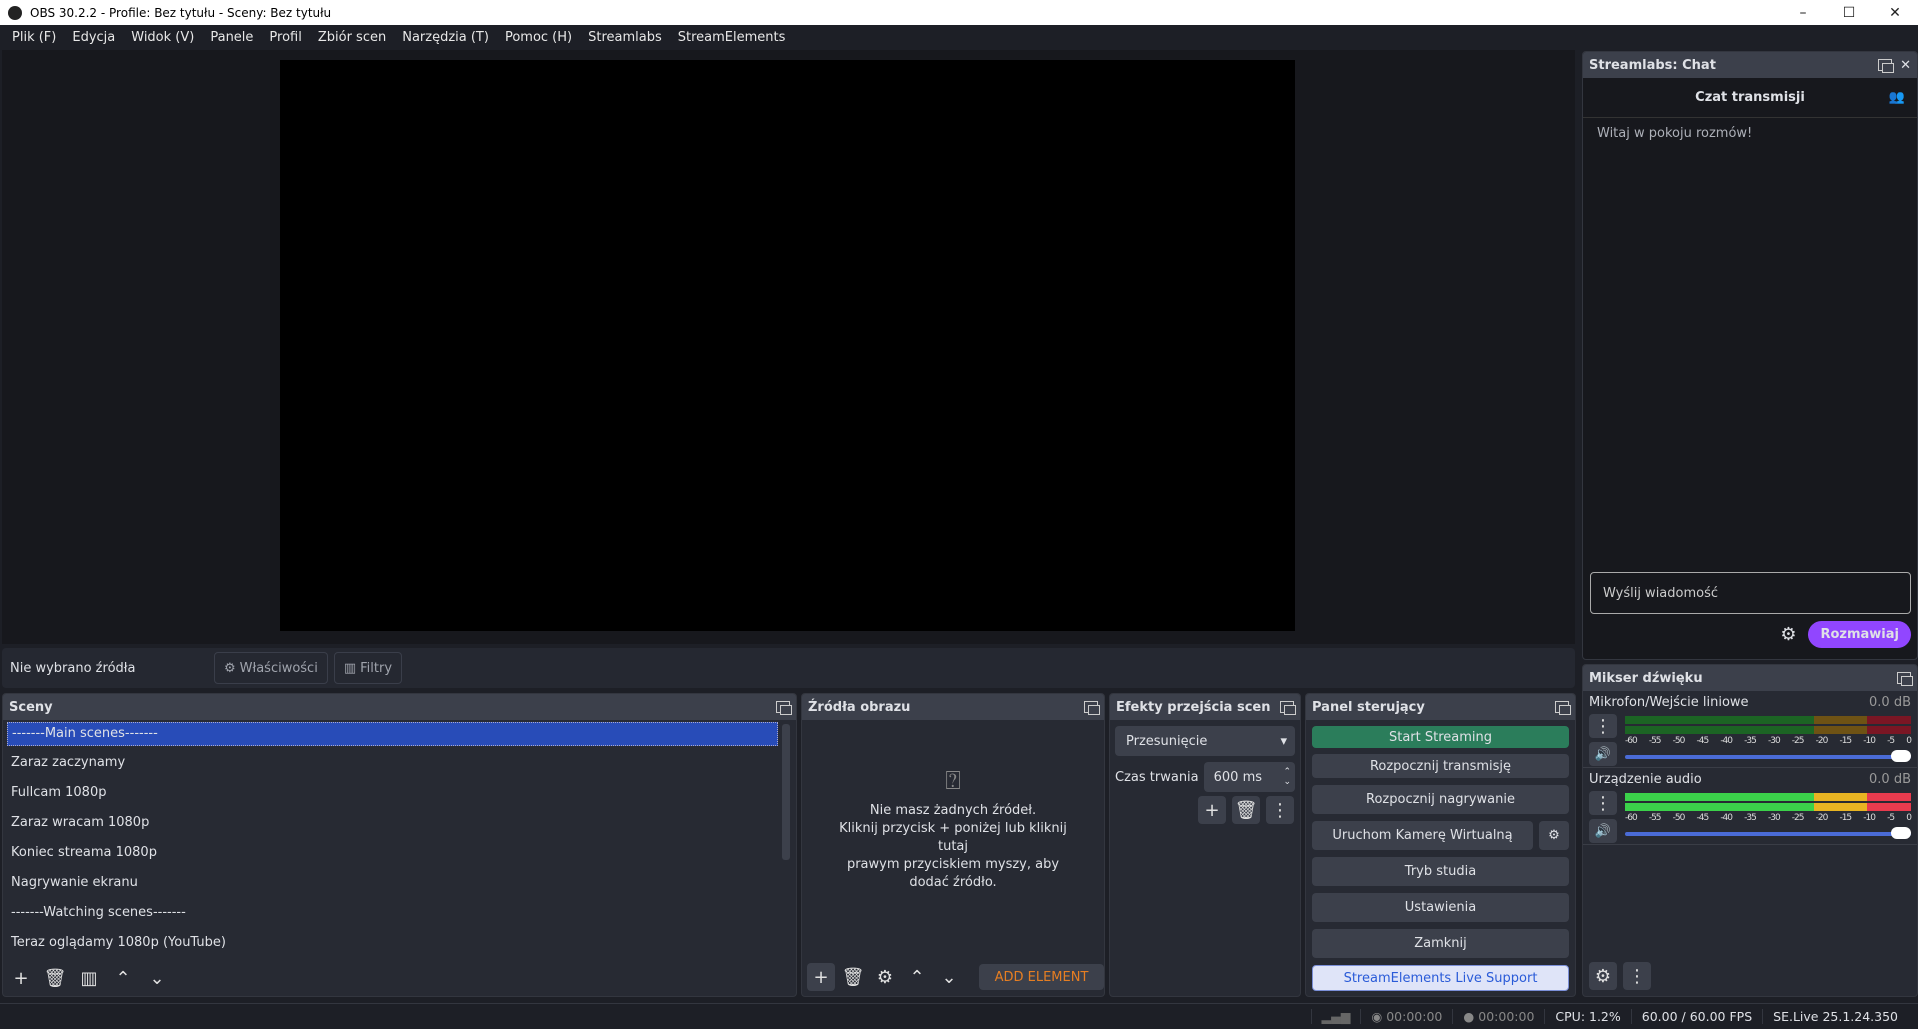  Describe the element at coordinates (952, 846) in the screenshot. I see `empty-line: tutaj` at that location.